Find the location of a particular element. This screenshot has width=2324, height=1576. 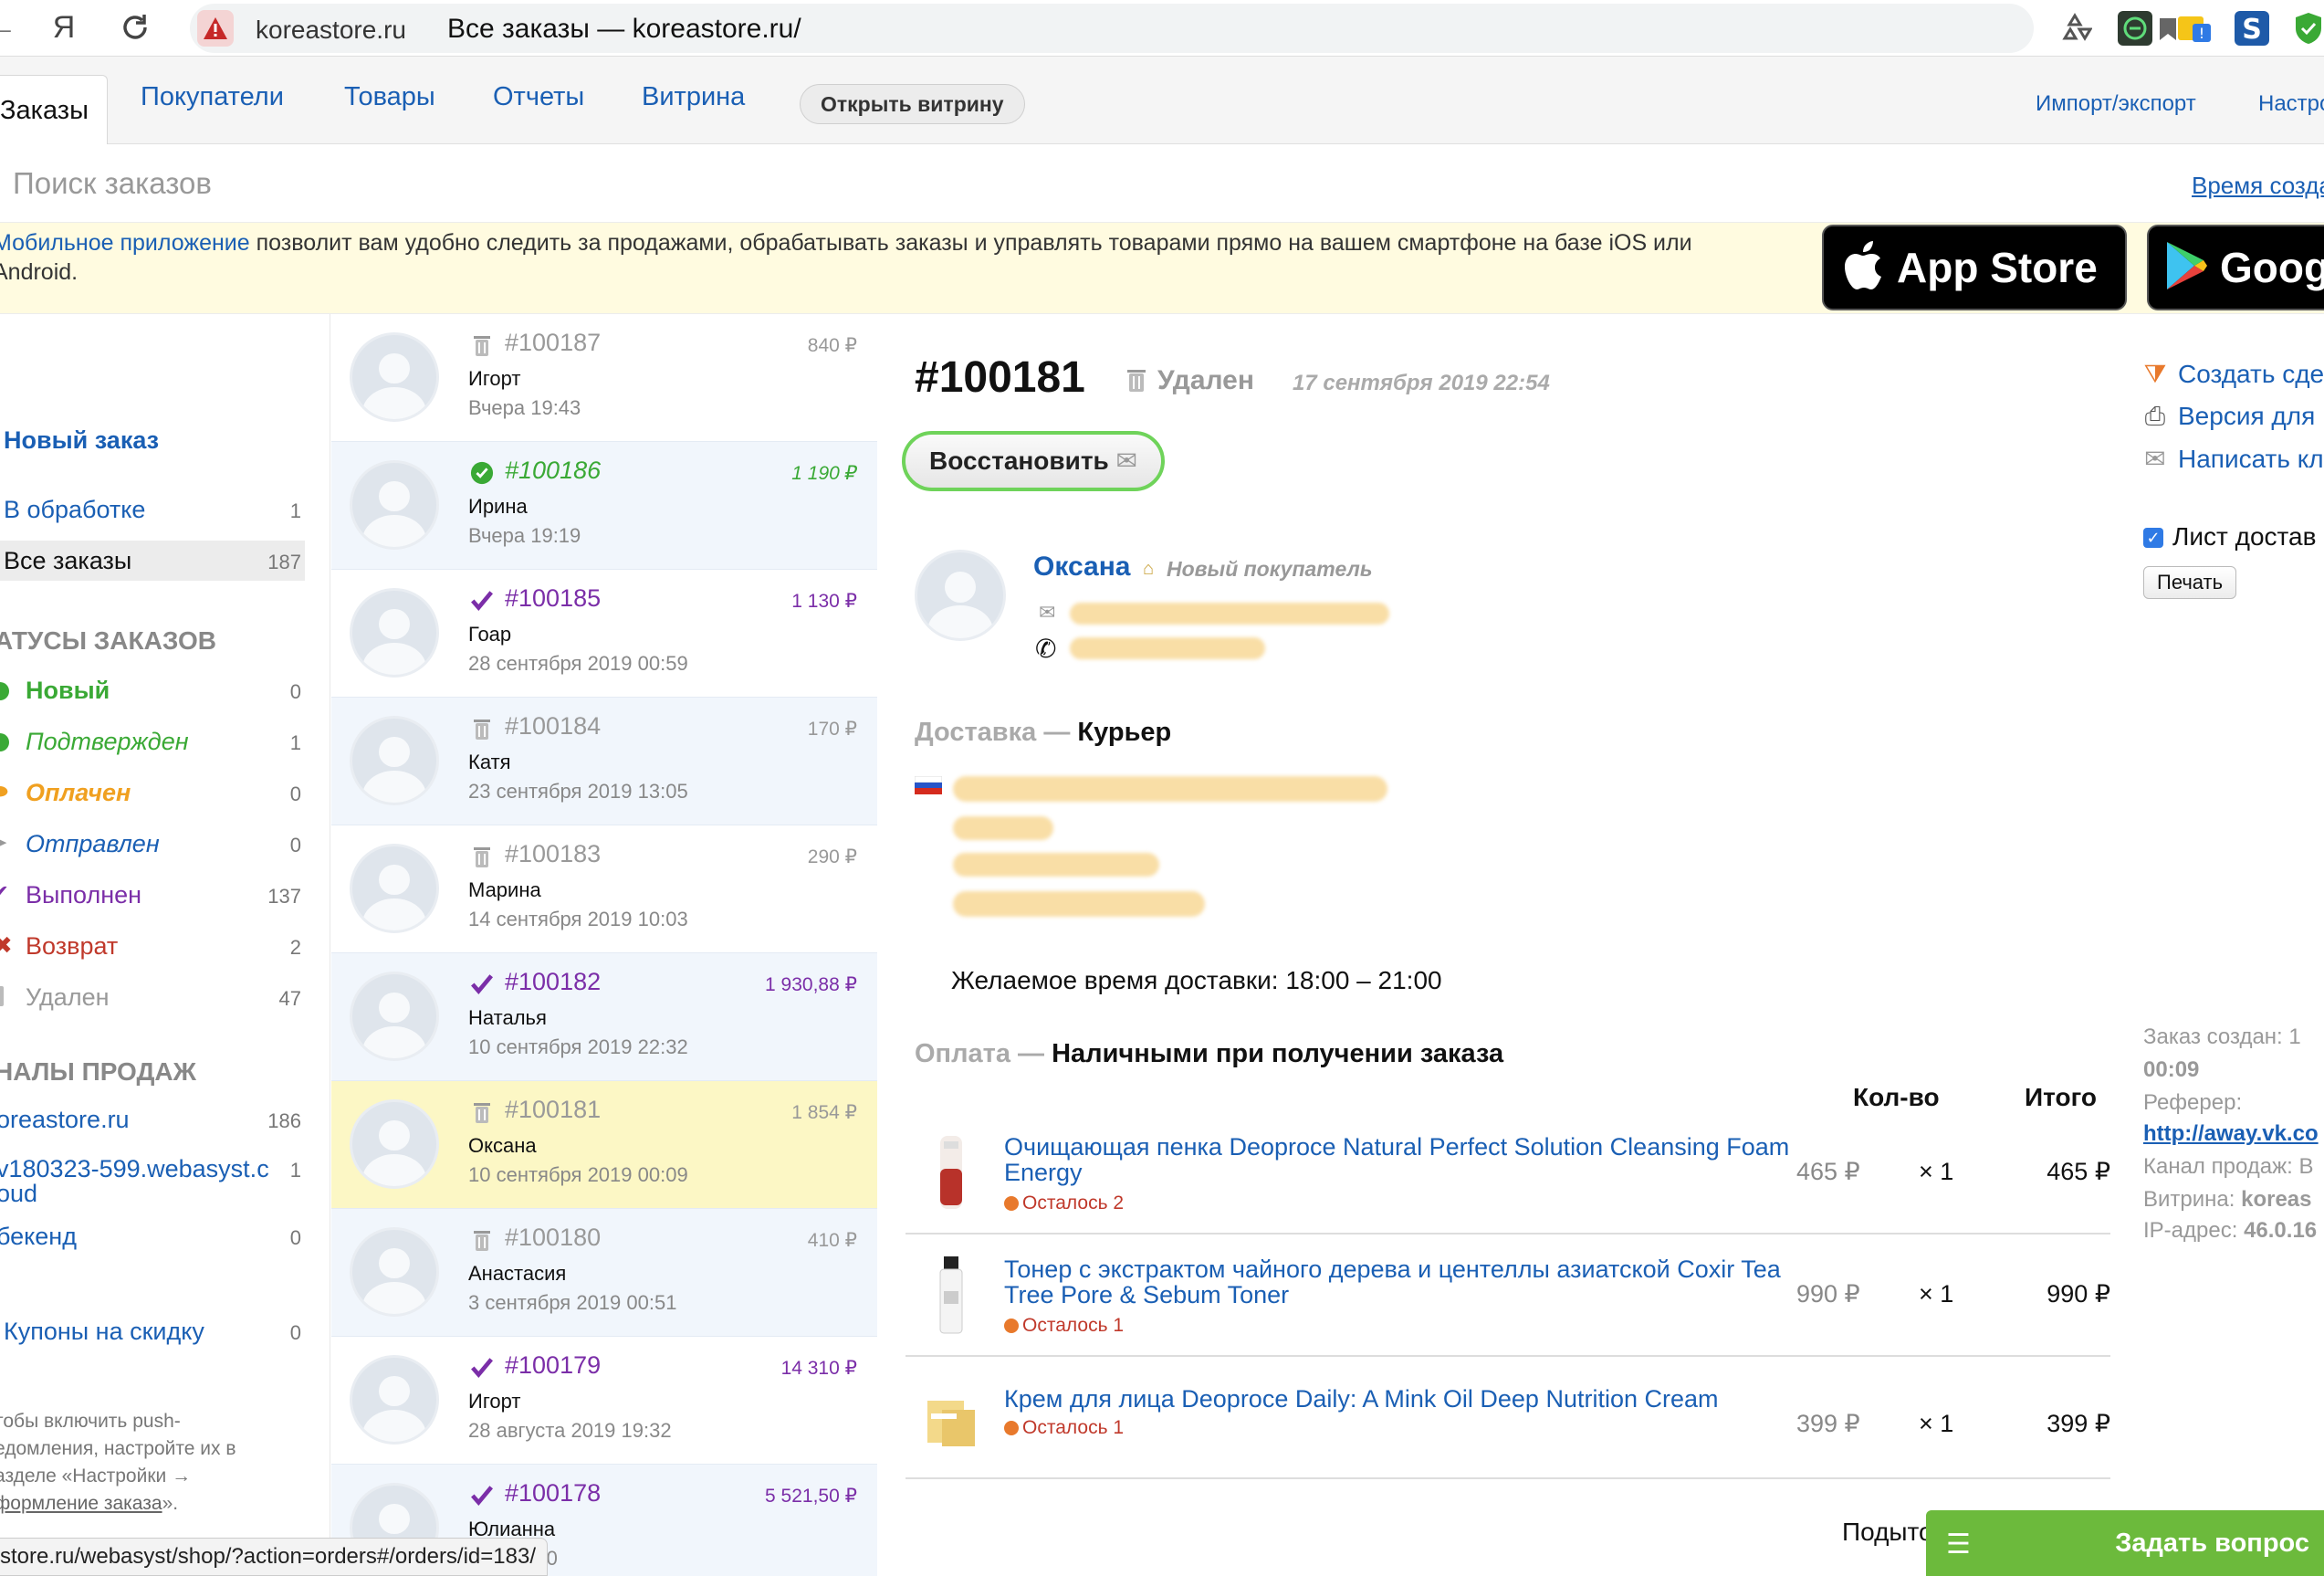

app-store-badge: App Store is located at coordinates (1975, 267).